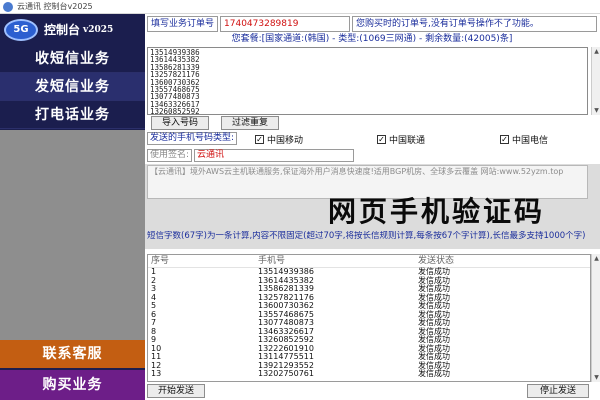 The image size is (600, 400). I want to click on row-index: 10, so click(156, 348).